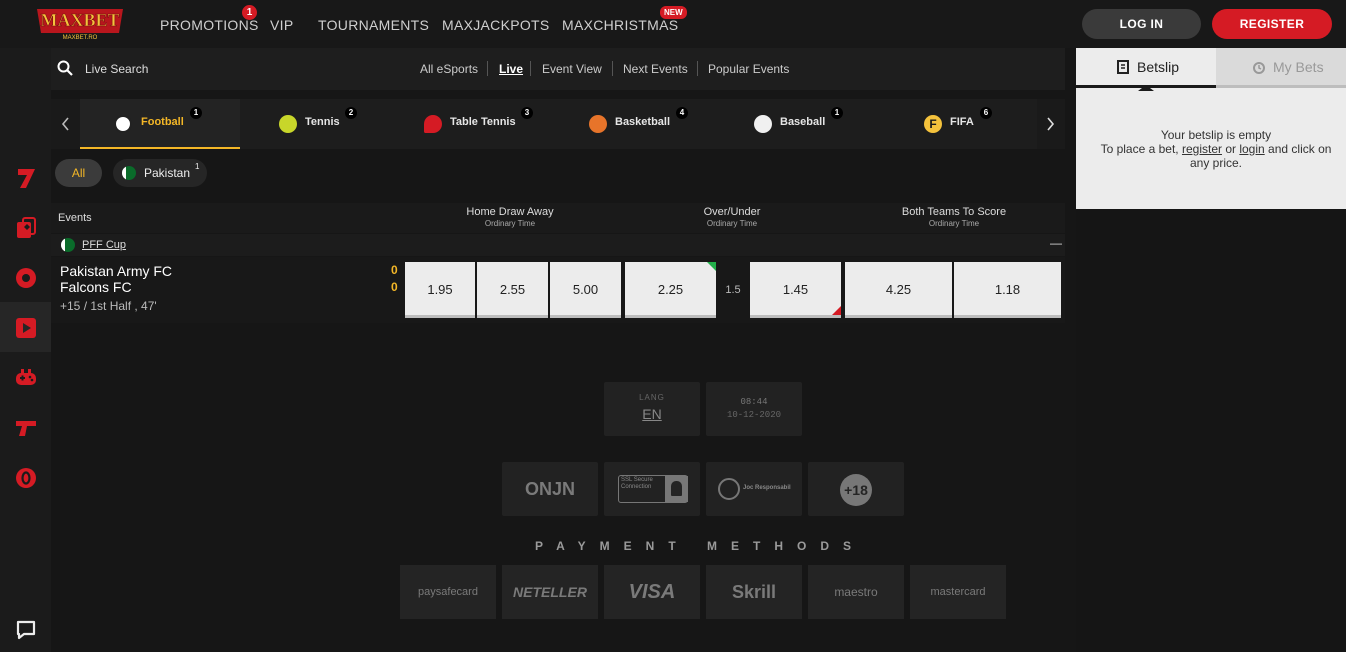 The width and height of the screenshot is (1346, 652). I want to click on chevron-left-icon, so click(65, 124).